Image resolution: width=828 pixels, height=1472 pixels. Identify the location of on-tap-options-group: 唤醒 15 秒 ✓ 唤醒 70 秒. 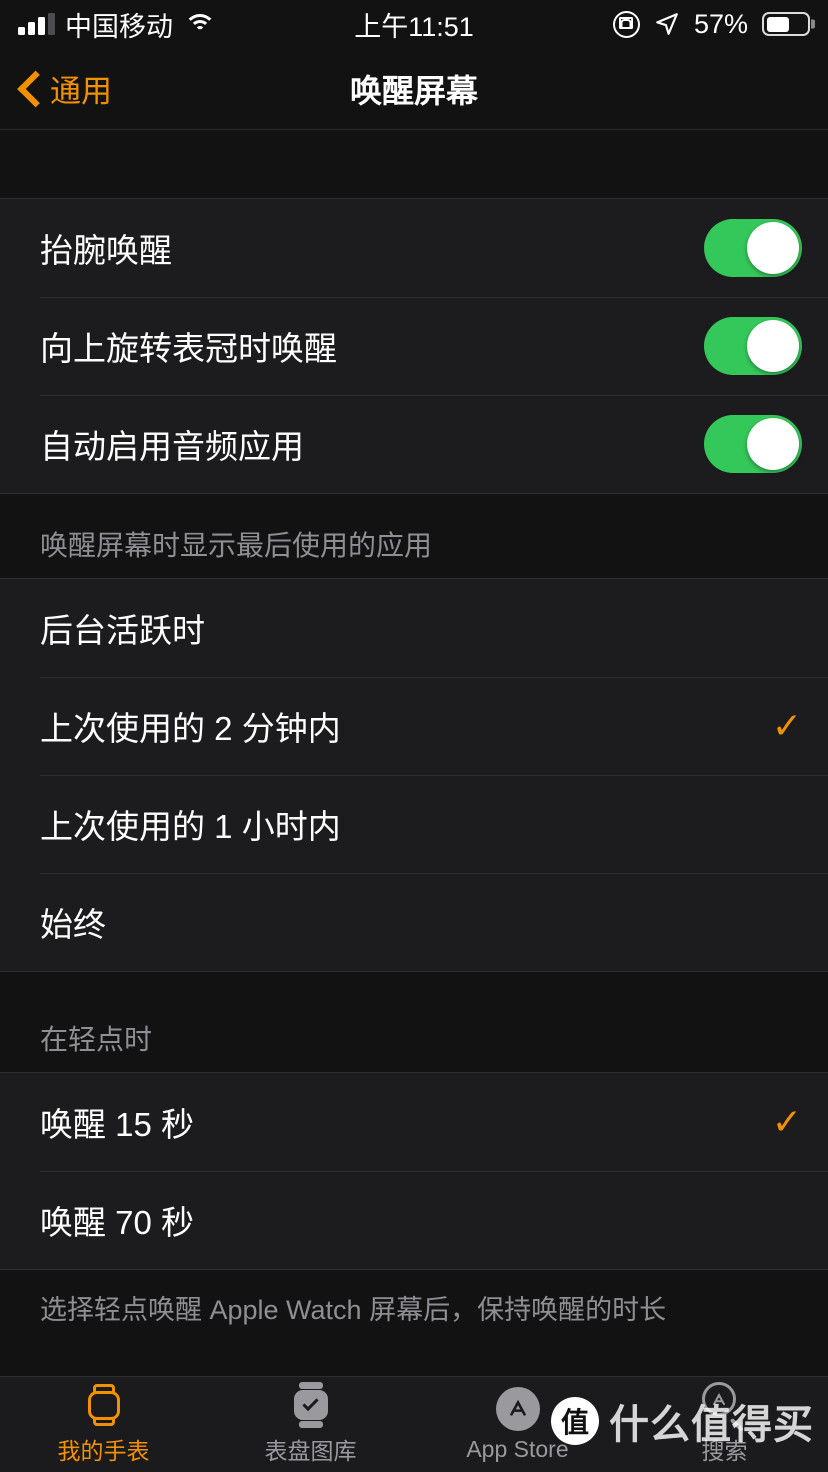
(414, 1171).